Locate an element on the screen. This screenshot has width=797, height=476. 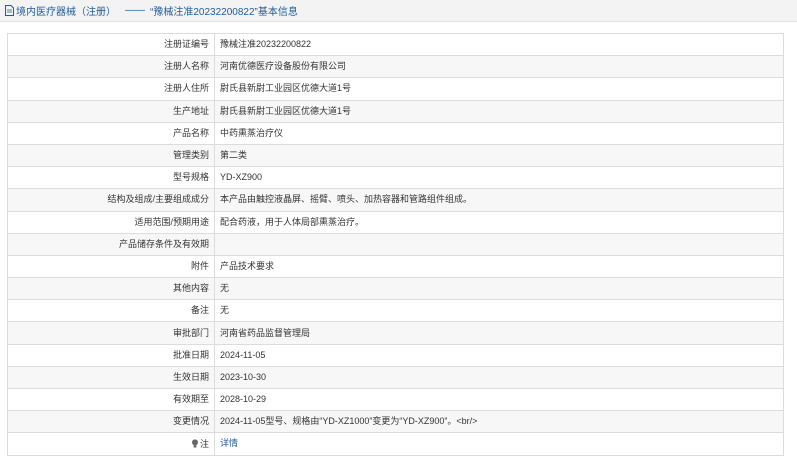
row-label-cell: 变更情况 is located at coordinates (111, 422).